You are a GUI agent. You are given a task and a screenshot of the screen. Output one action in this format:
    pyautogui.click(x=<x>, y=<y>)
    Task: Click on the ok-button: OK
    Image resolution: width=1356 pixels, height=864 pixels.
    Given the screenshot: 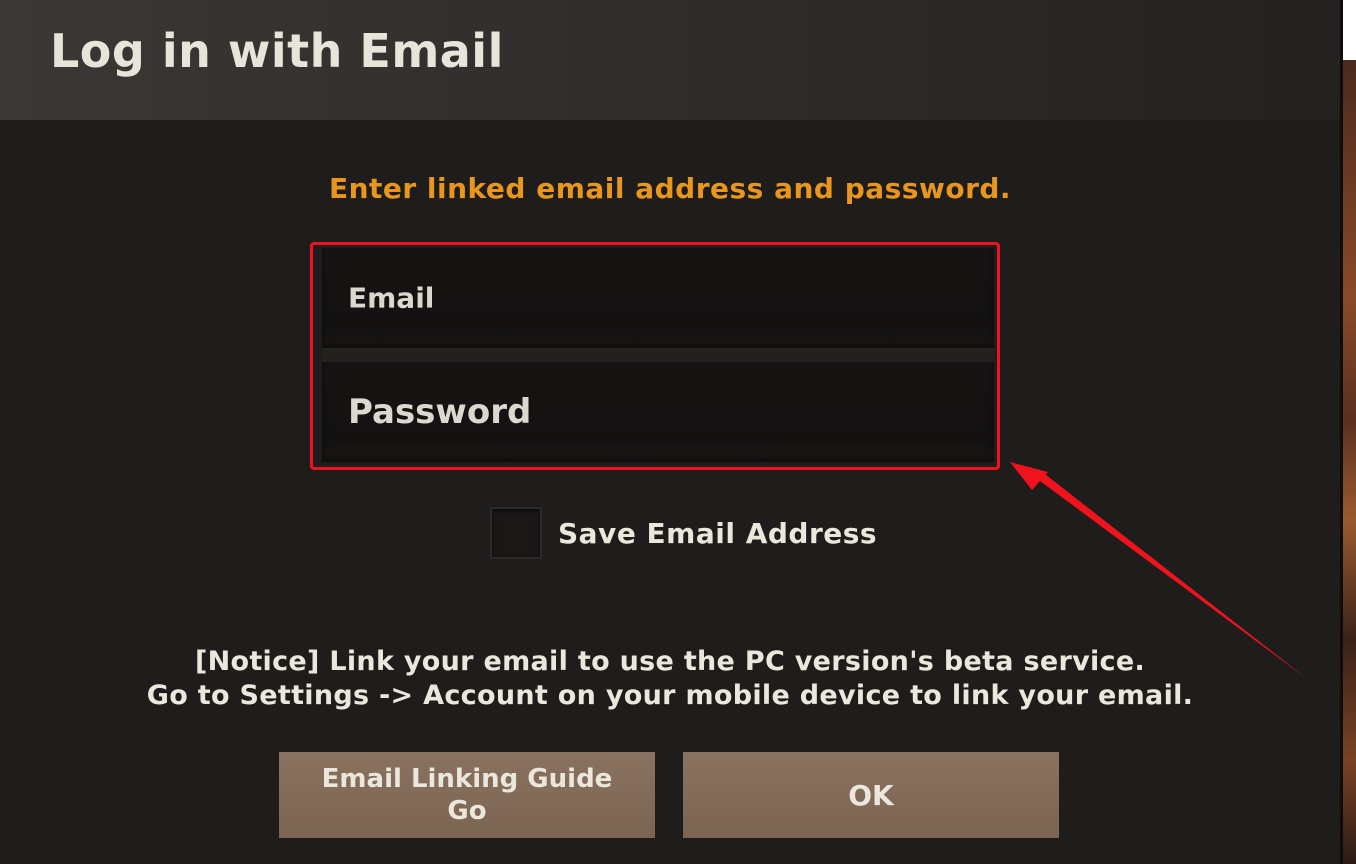 What is the action you would take?
    pyautogui.click(x=871, y=795)
    